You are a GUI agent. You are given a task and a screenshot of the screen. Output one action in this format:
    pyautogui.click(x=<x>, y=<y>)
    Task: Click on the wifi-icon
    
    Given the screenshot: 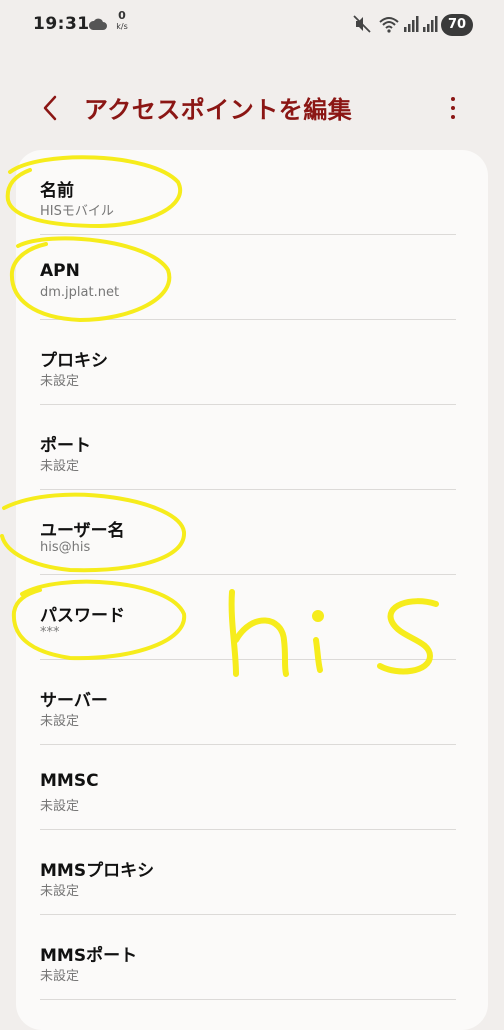 What is the action you would take?
    pyautogui.click(x=389, y=25)
    